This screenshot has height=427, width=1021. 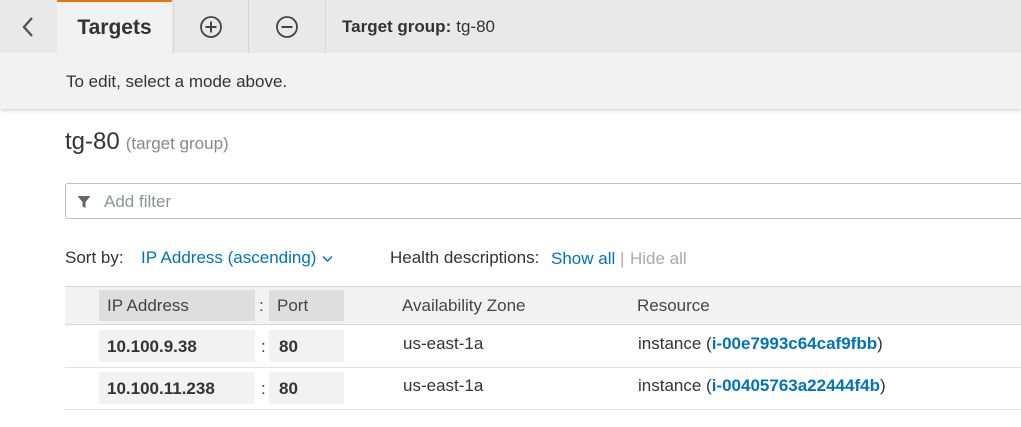 What do you see at coordinates (261, 305) in the screenshot?
I see `column-header-colon: :` at bounding box center [261, 305].